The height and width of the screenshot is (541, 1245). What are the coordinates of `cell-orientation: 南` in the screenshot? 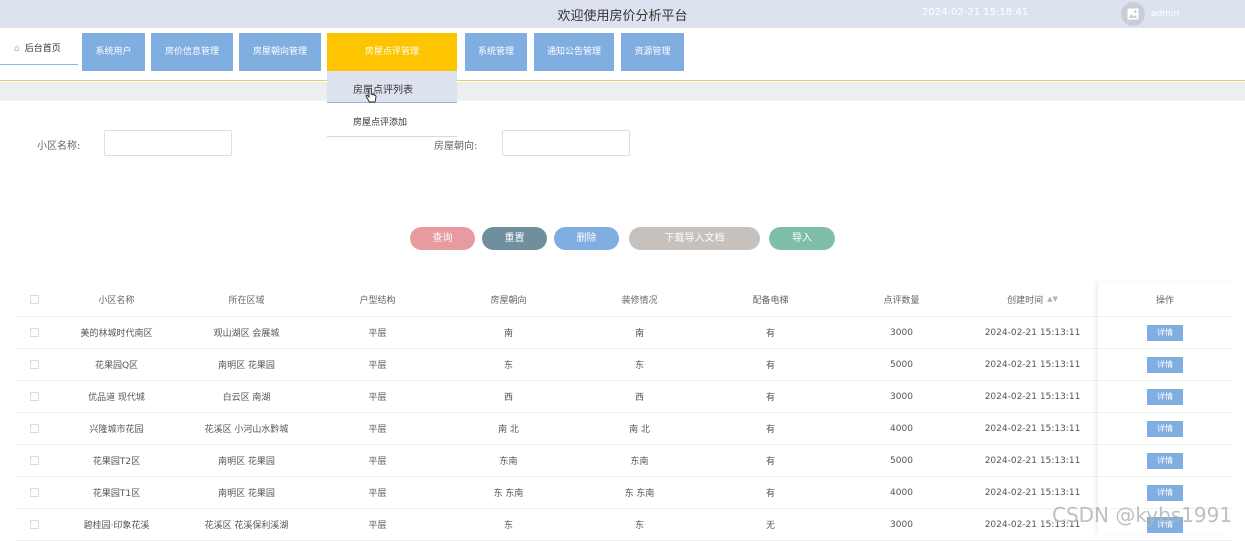 It's located at (508, 334).